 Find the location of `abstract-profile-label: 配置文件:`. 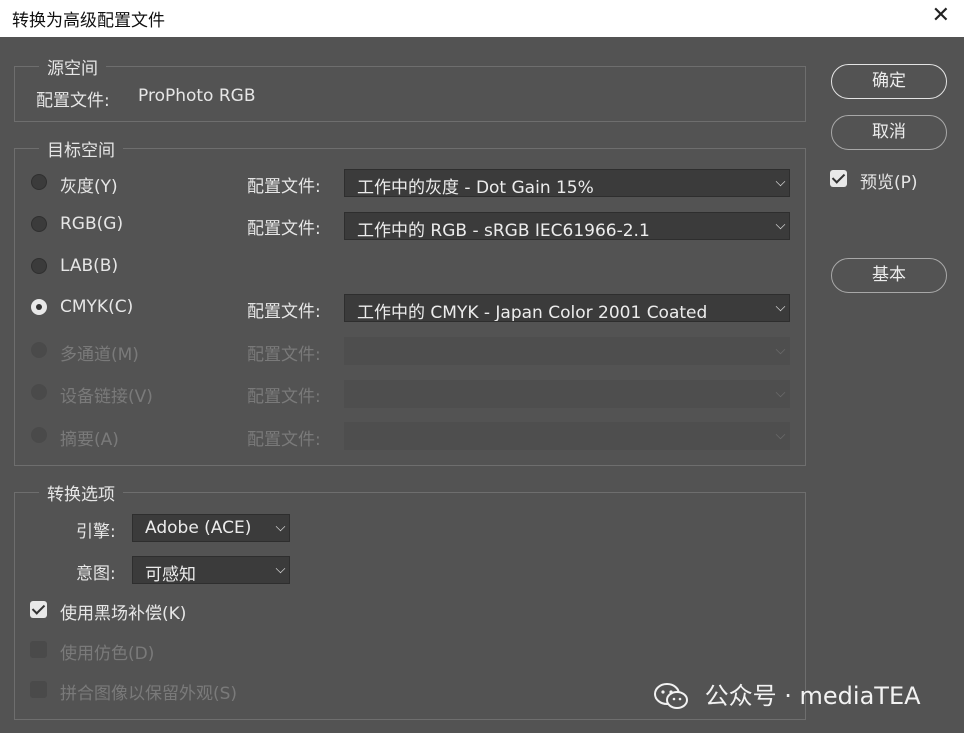

abstract-profile-label: 配置文件: is located at coordinates (284, 440).